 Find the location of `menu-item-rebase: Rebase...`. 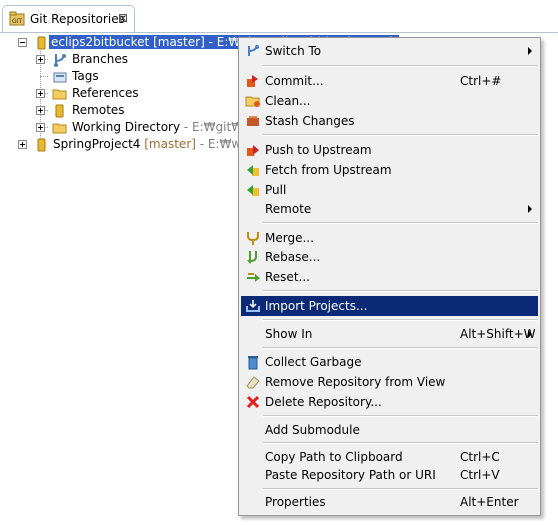

menu-item-rebase: Rebase... is located at coordinates (389, 257).